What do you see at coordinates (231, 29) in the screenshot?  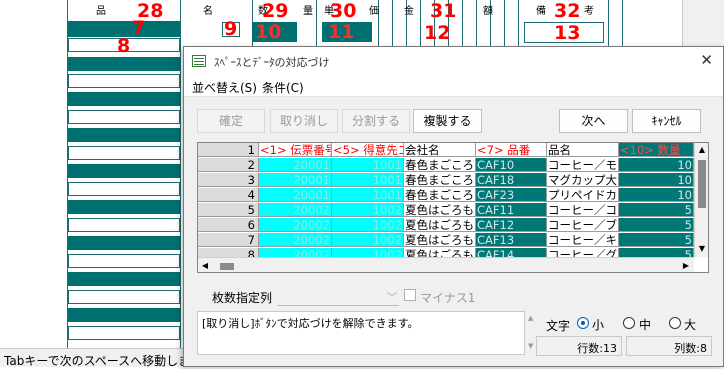 I see `space-number: 9` at bounding box center [231, 29].